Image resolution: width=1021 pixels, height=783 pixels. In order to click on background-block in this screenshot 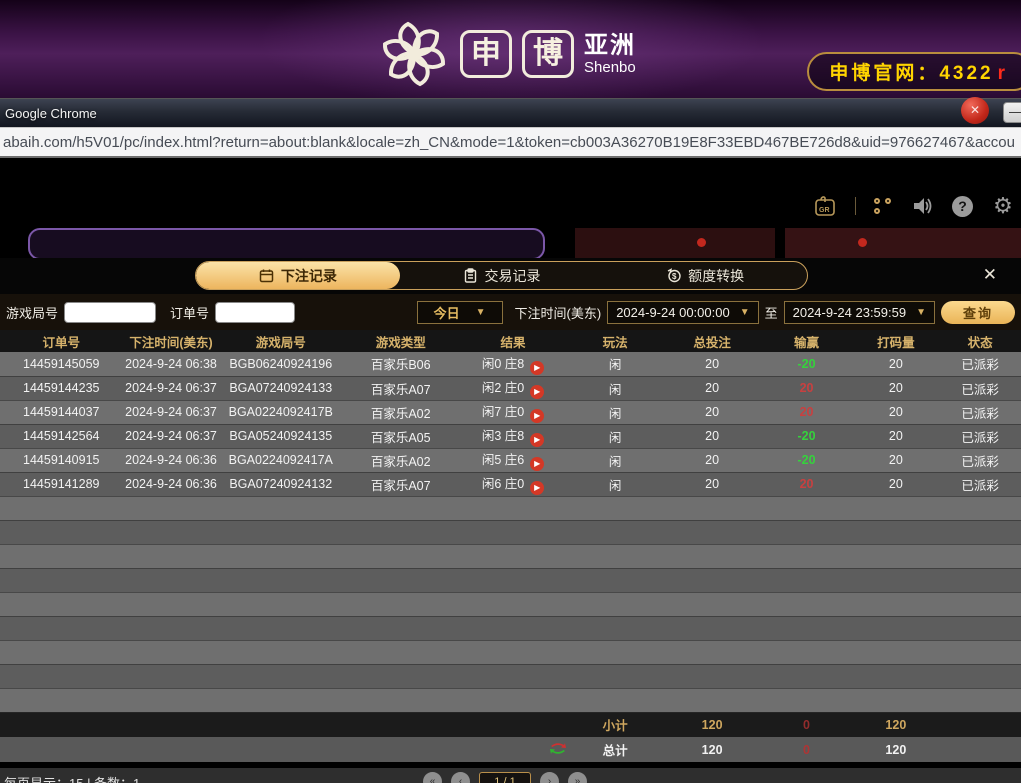, I will do `click(675, 244)`.